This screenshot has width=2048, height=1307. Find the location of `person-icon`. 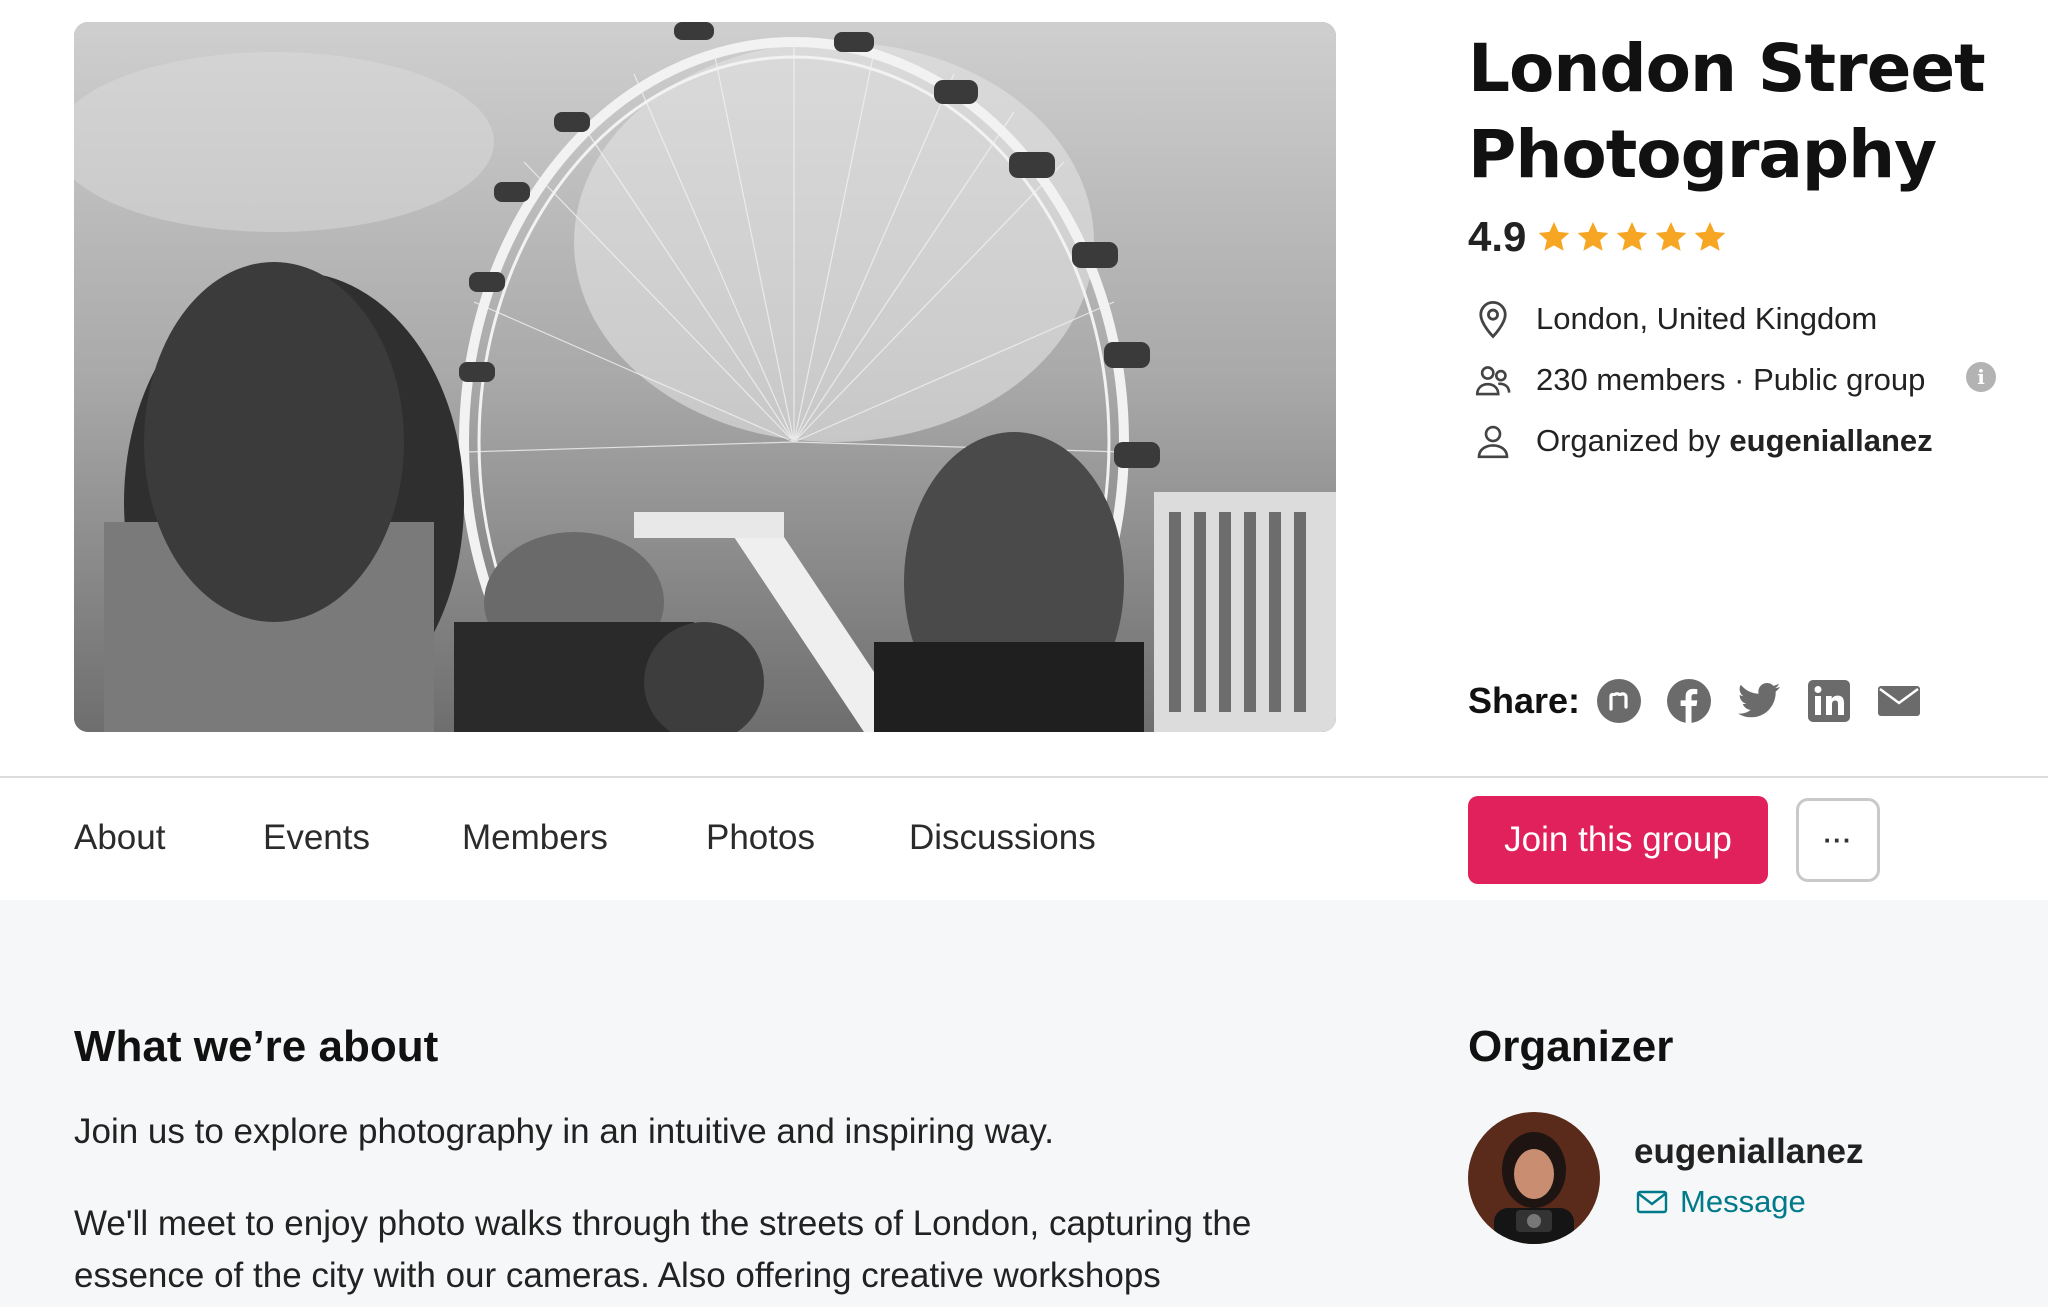

person-icon is located at coordinates (1493, 441).